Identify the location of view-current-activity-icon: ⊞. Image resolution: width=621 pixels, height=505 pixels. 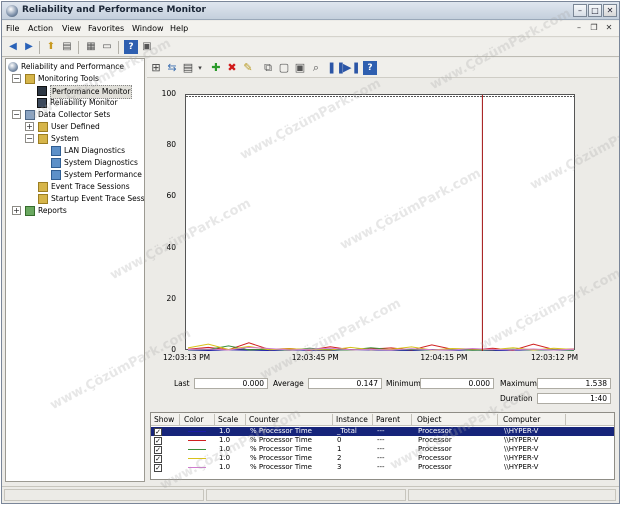
(156, 68).